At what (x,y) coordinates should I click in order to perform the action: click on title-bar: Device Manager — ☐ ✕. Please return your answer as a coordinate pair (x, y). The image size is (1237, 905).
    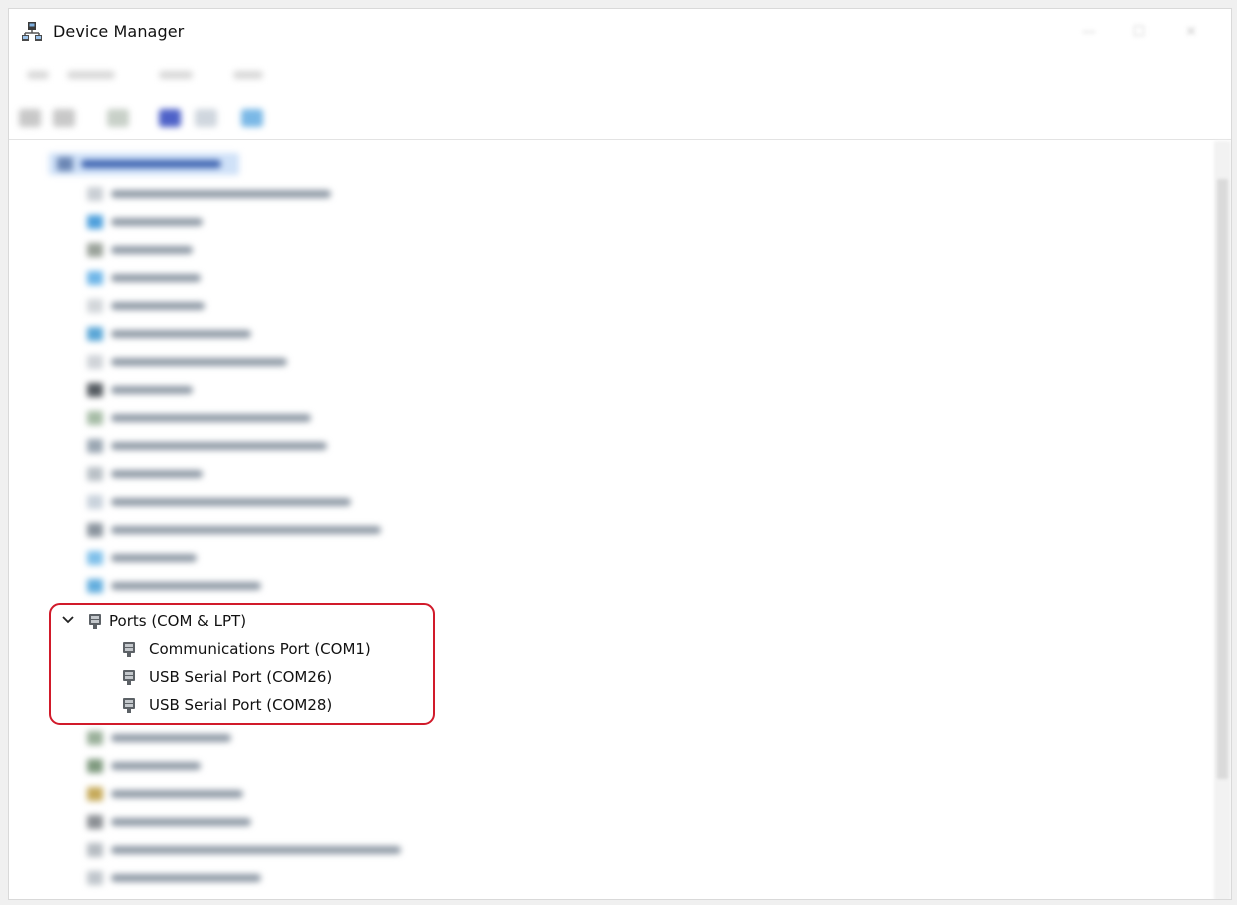
    Looking at the image, I should click on (620, 32).